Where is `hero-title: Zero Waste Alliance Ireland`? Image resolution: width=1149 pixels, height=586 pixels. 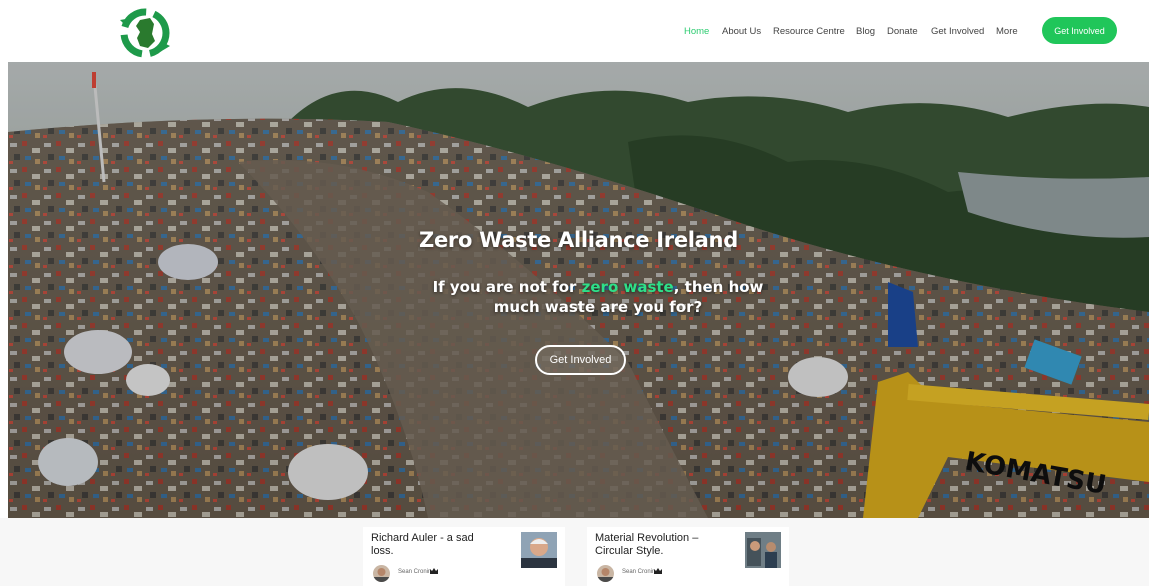 hero-title: Zero Waste Alliance Ireland is located at coordinates (578, 240).